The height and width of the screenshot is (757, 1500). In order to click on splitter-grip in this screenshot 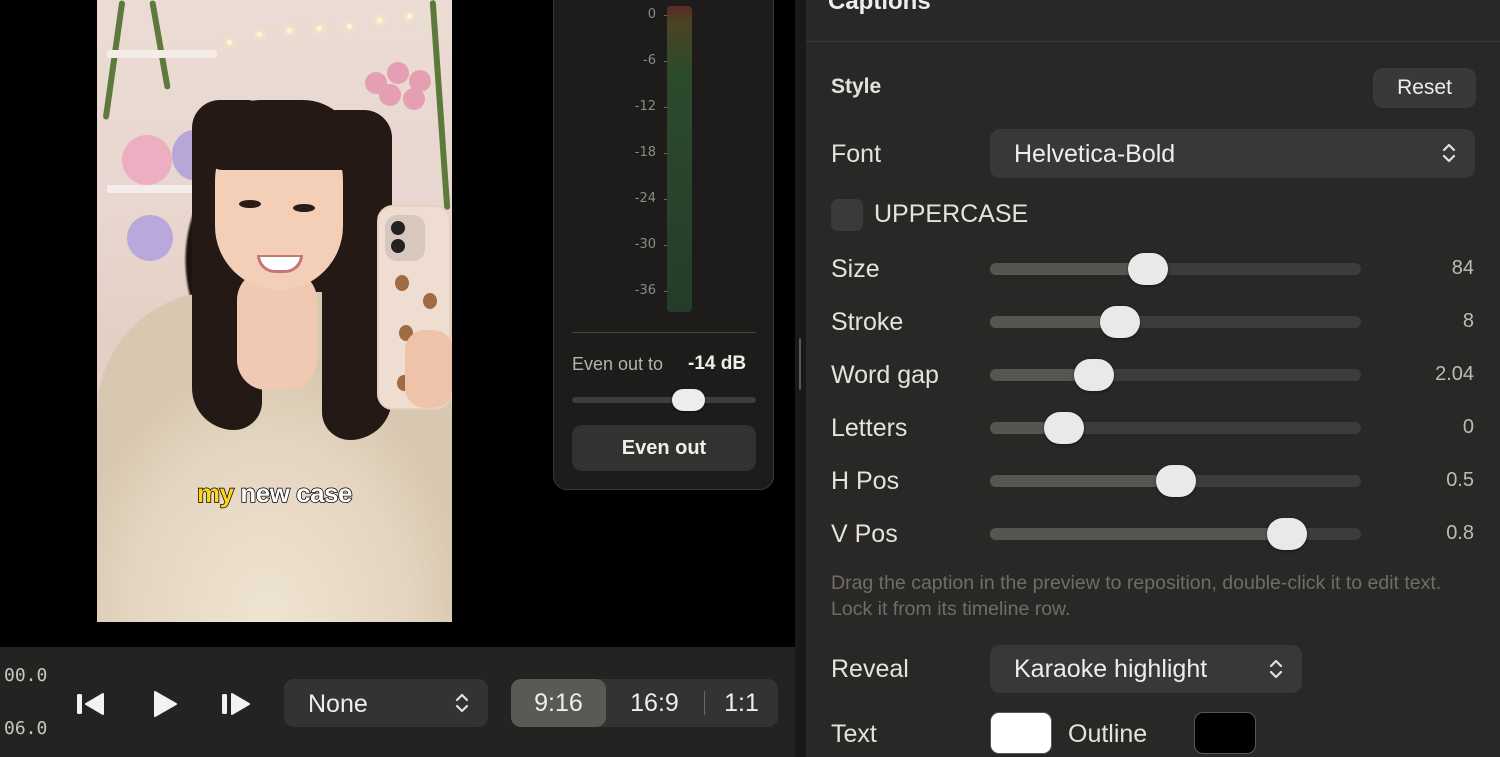, I will do `click(800, 364)`.